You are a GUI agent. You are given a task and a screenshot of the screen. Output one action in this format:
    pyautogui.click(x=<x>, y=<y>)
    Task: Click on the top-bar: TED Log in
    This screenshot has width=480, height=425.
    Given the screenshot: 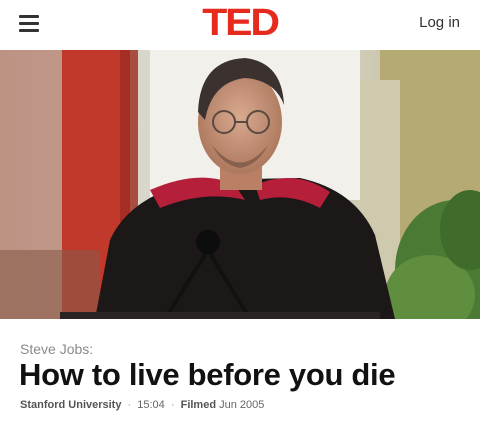 What is the action you would take?
    pyautogui.click(x=240, y=25)
    